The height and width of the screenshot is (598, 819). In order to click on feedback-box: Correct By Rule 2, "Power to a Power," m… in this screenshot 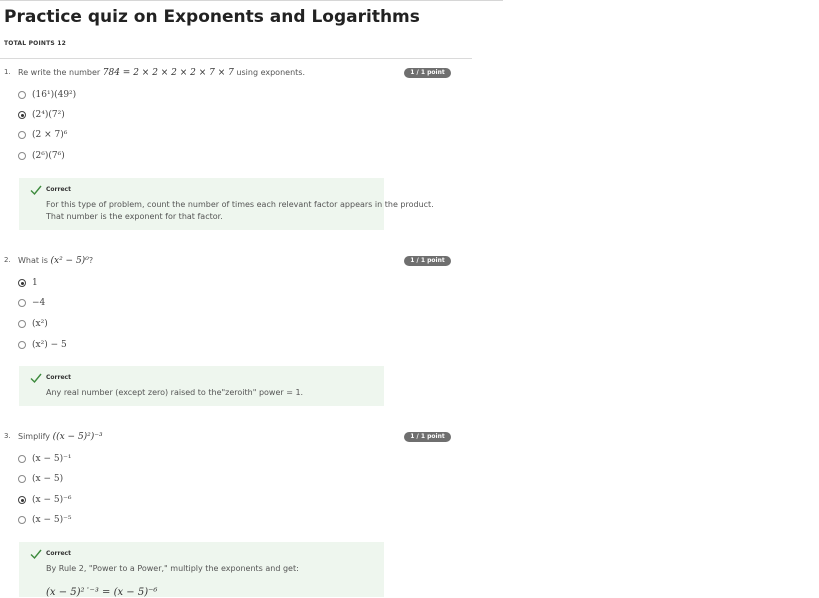, I will do `click(201, 570)`.